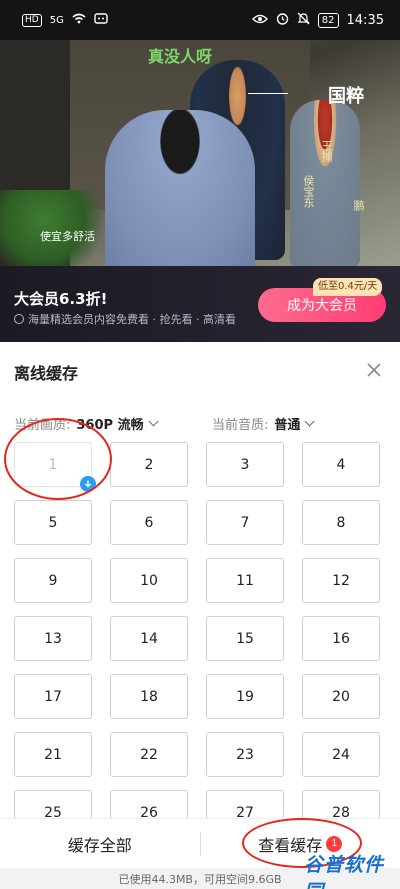 The image size is (400, 889). I want to click on episode-number: 1, so click(53, 464).